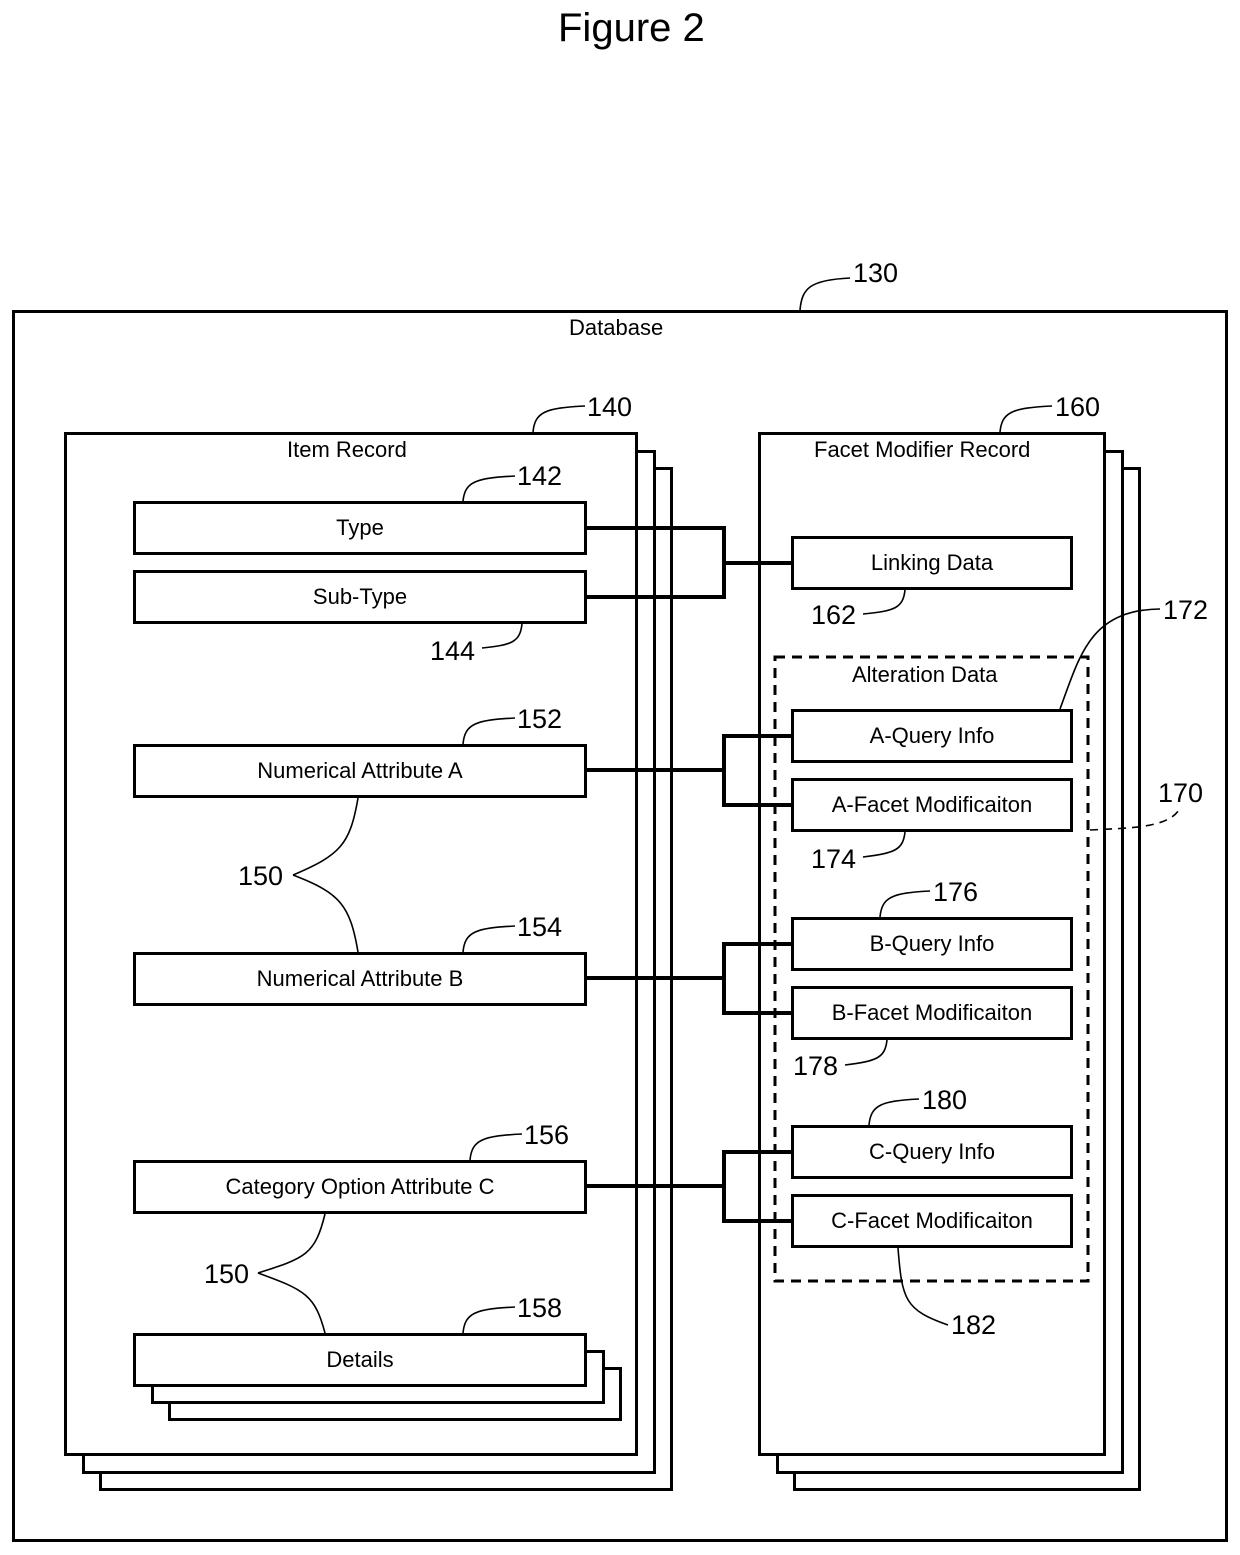 The width and height of the screenshot is (1240, 1555). What do you see at coordinates (453, 651) in the screenshot?
I see `ref-144: 144` at bounding box center [453, 651].